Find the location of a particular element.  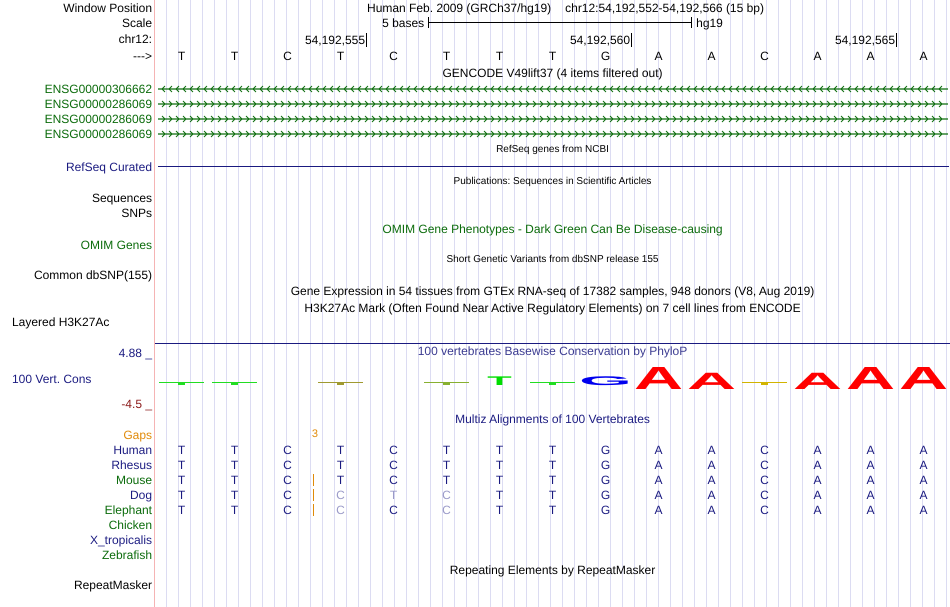

track-label: Common dbSNP(155) is located at coordinates (93, 275).